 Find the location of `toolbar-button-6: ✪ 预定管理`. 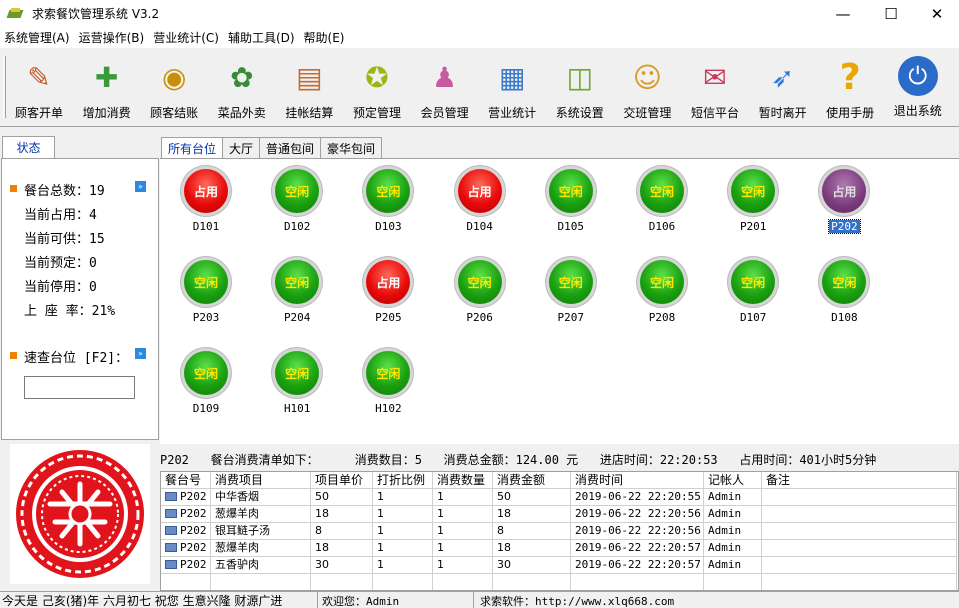

toolbar-button-6: ✪ 预定管理 is located at coordinates (377, 87).